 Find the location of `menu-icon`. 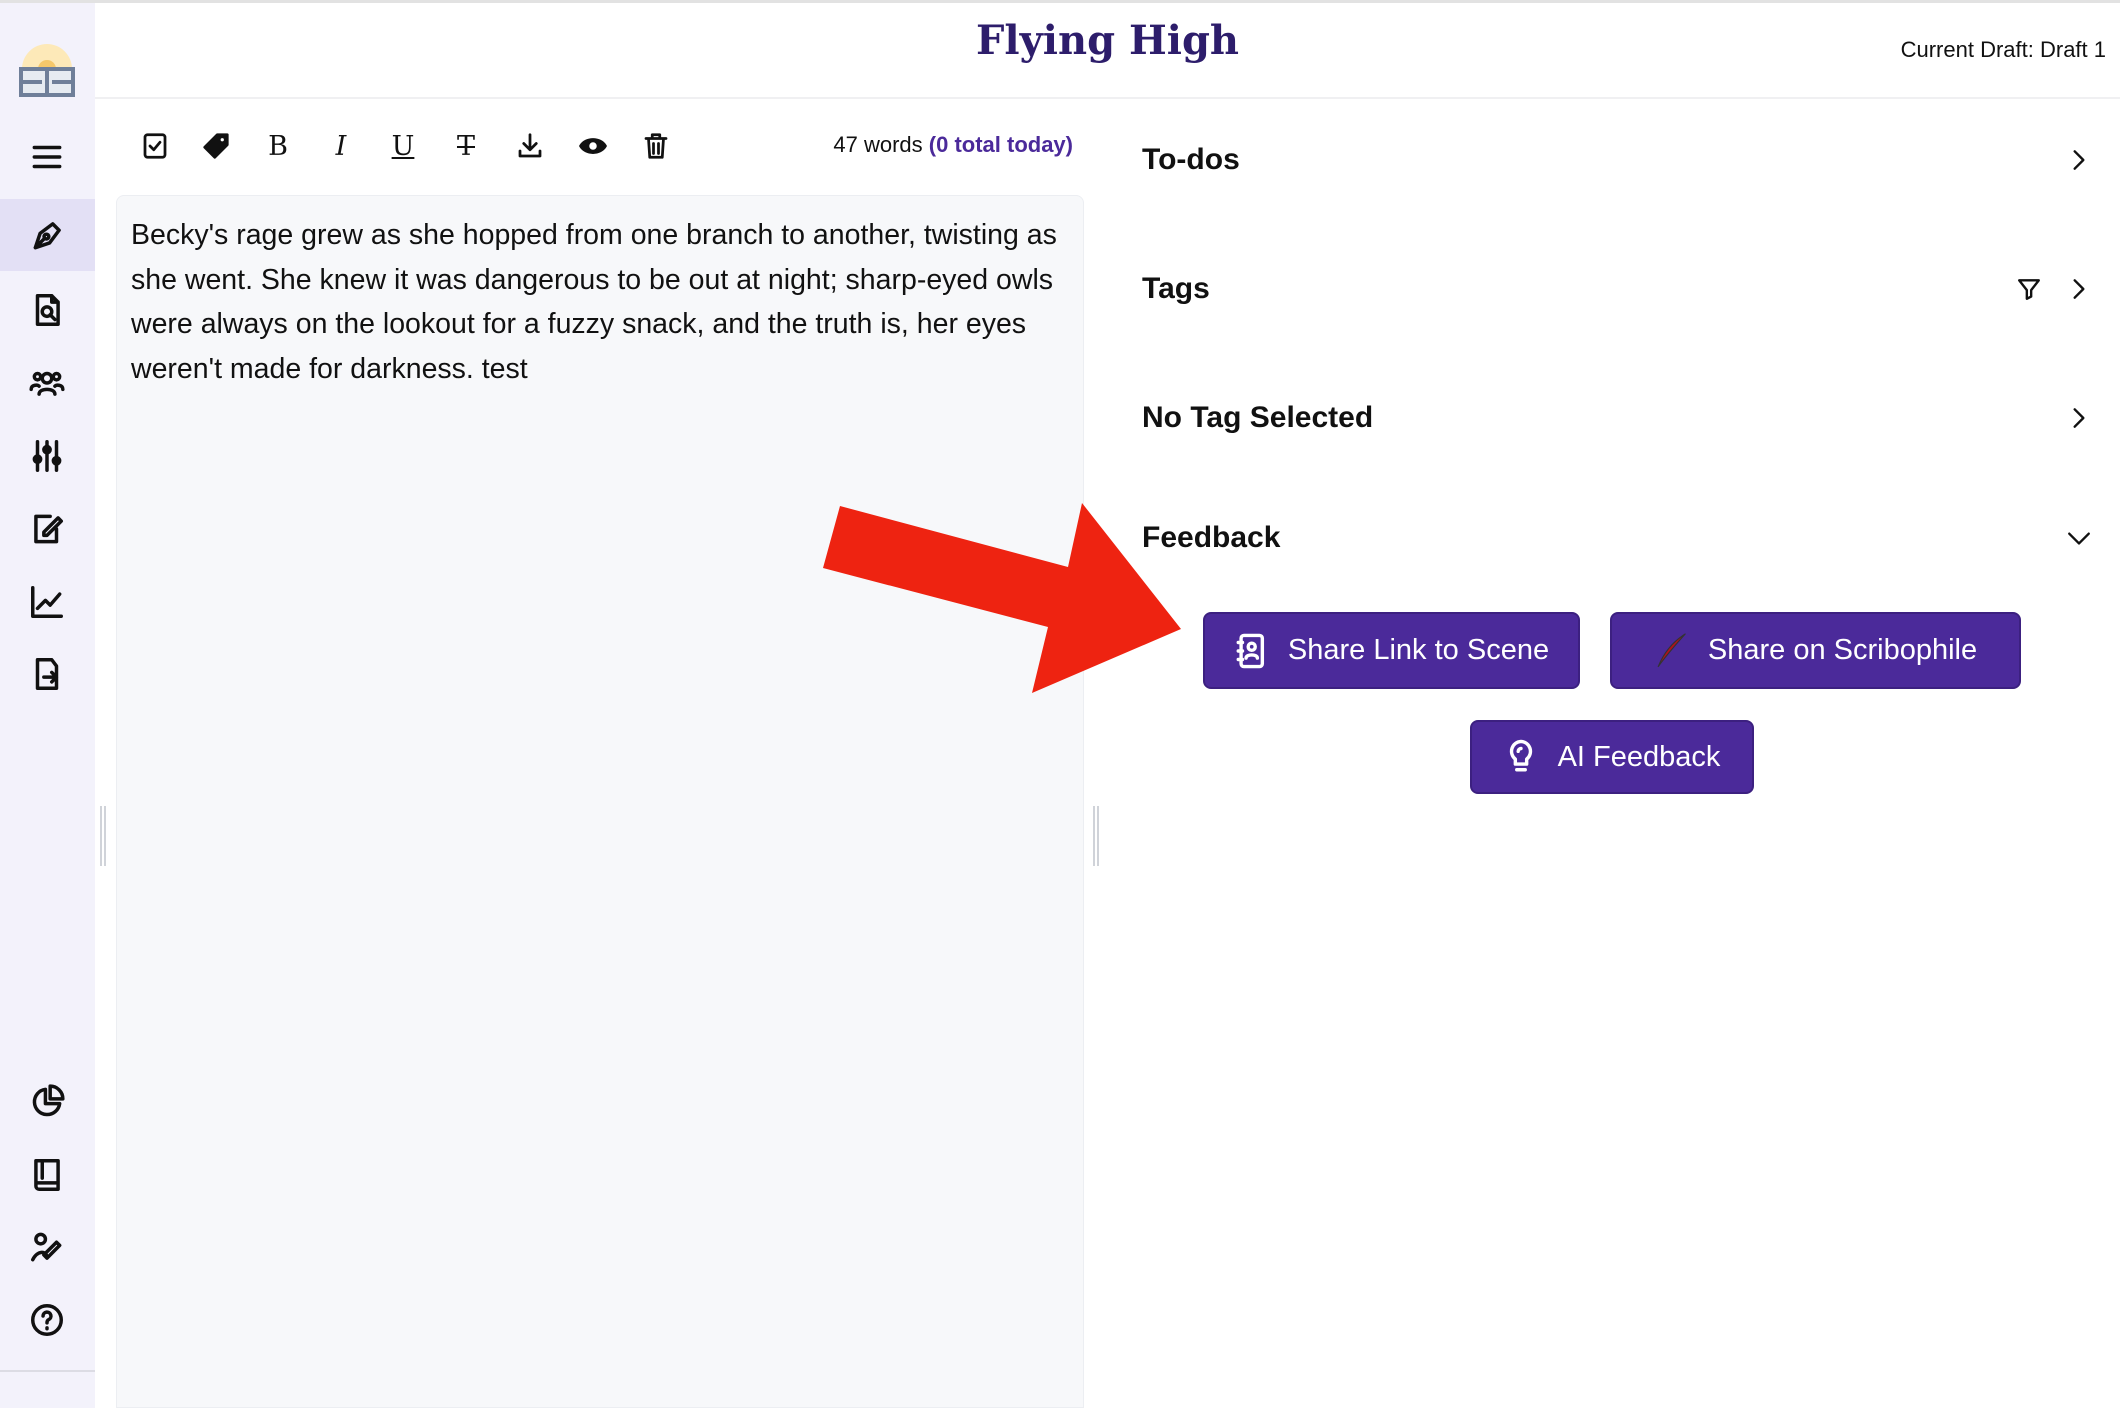

menu-icon is located at coordinates (47, 157).